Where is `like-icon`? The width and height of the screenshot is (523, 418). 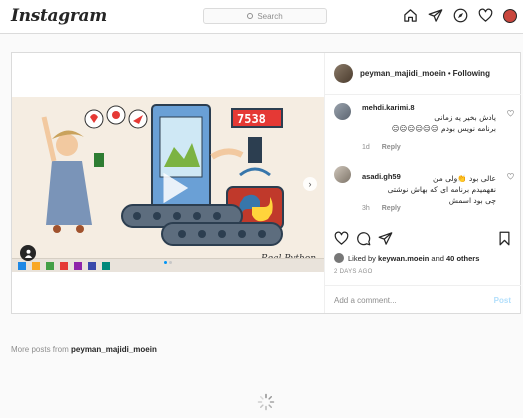 like-icon is located at coordinates (341, 238).